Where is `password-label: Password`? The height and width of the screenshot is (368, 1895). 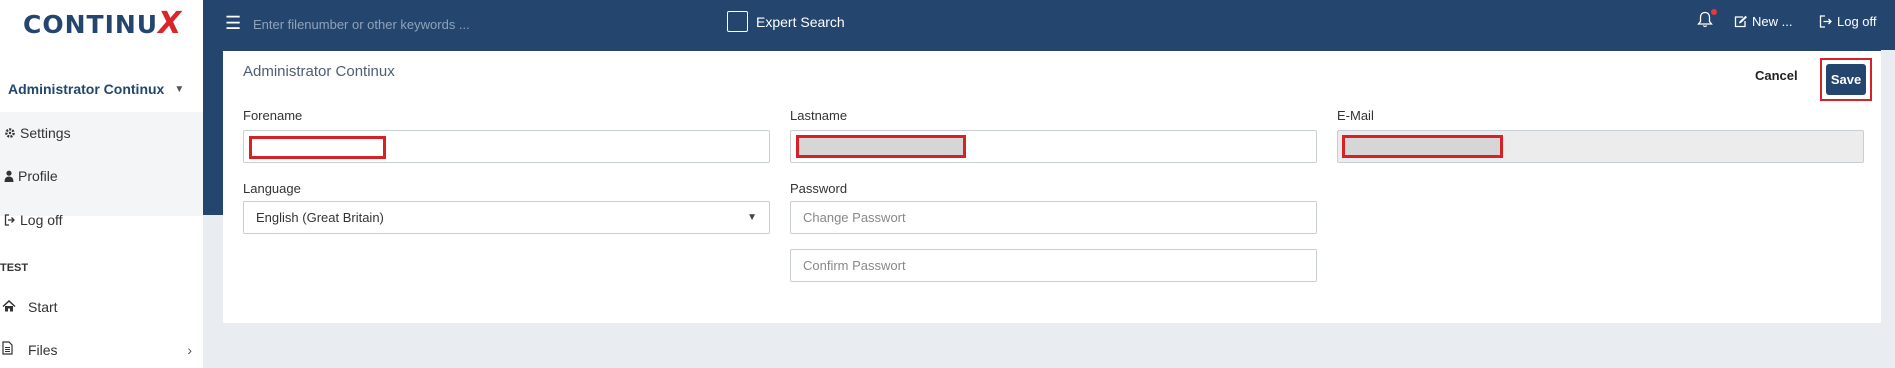 password-label: Password is located at coordinates (819, 188).